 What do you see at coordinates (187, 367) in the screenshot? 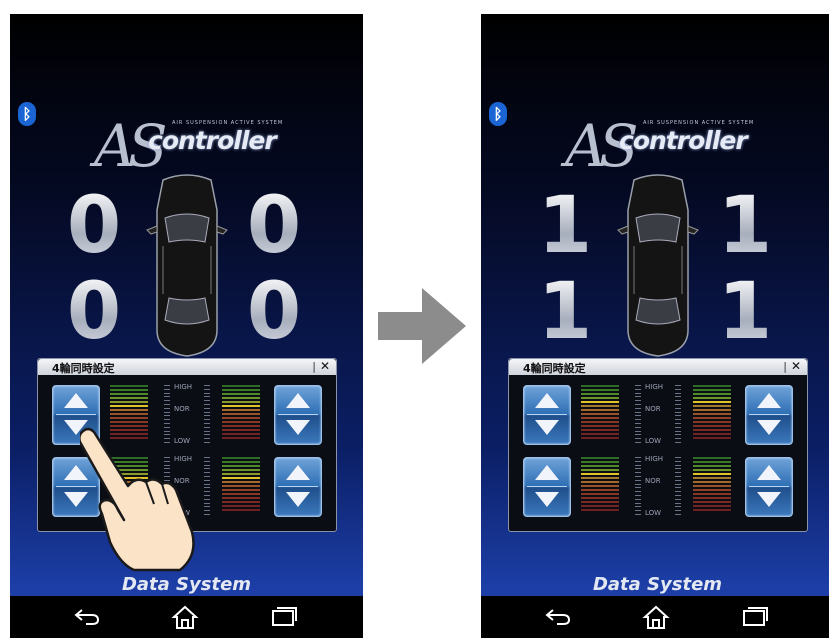
I see `panel-header: 4輪同時設定 | ✕` at bounding box center [187, 367].